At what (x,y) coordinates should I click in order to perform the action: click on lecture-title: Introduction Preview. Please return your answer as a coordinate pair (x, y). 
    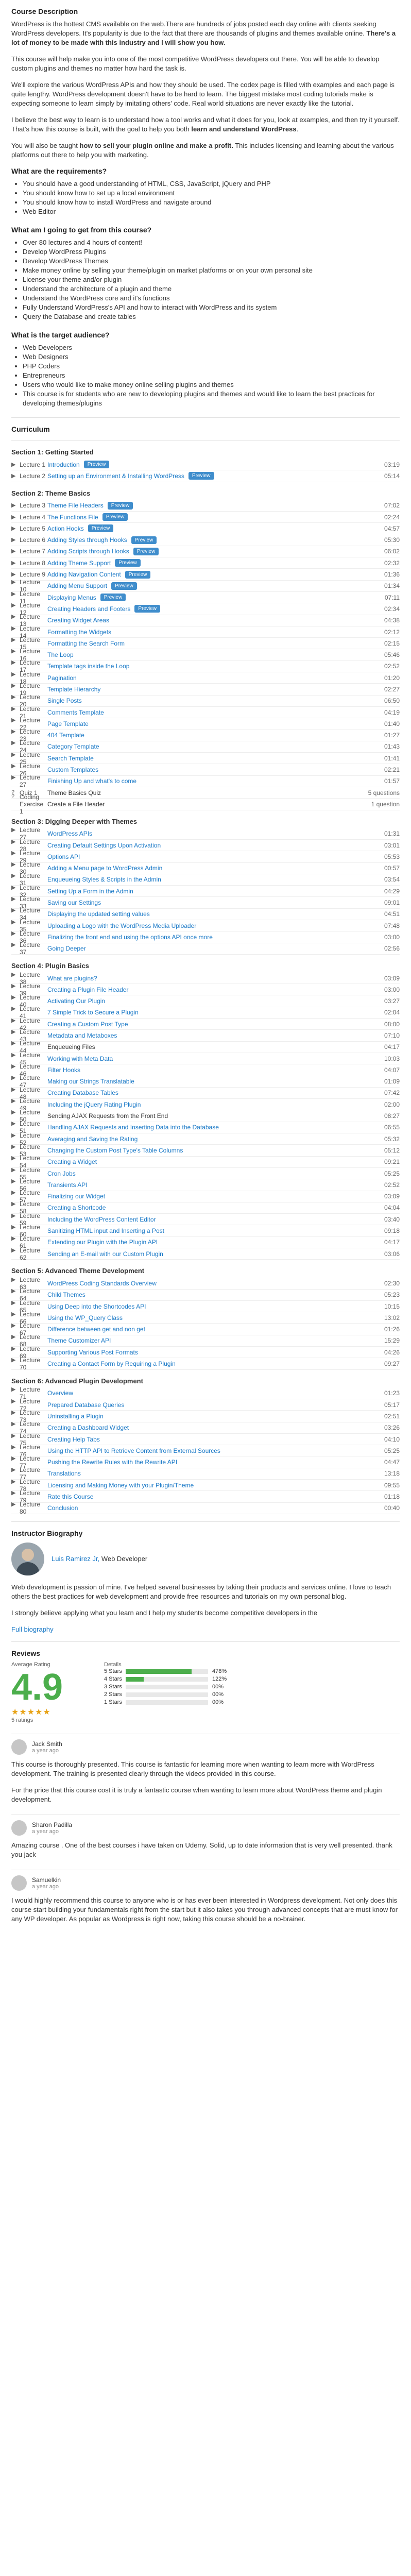
    Looking at the image, I should click on (202, 465).